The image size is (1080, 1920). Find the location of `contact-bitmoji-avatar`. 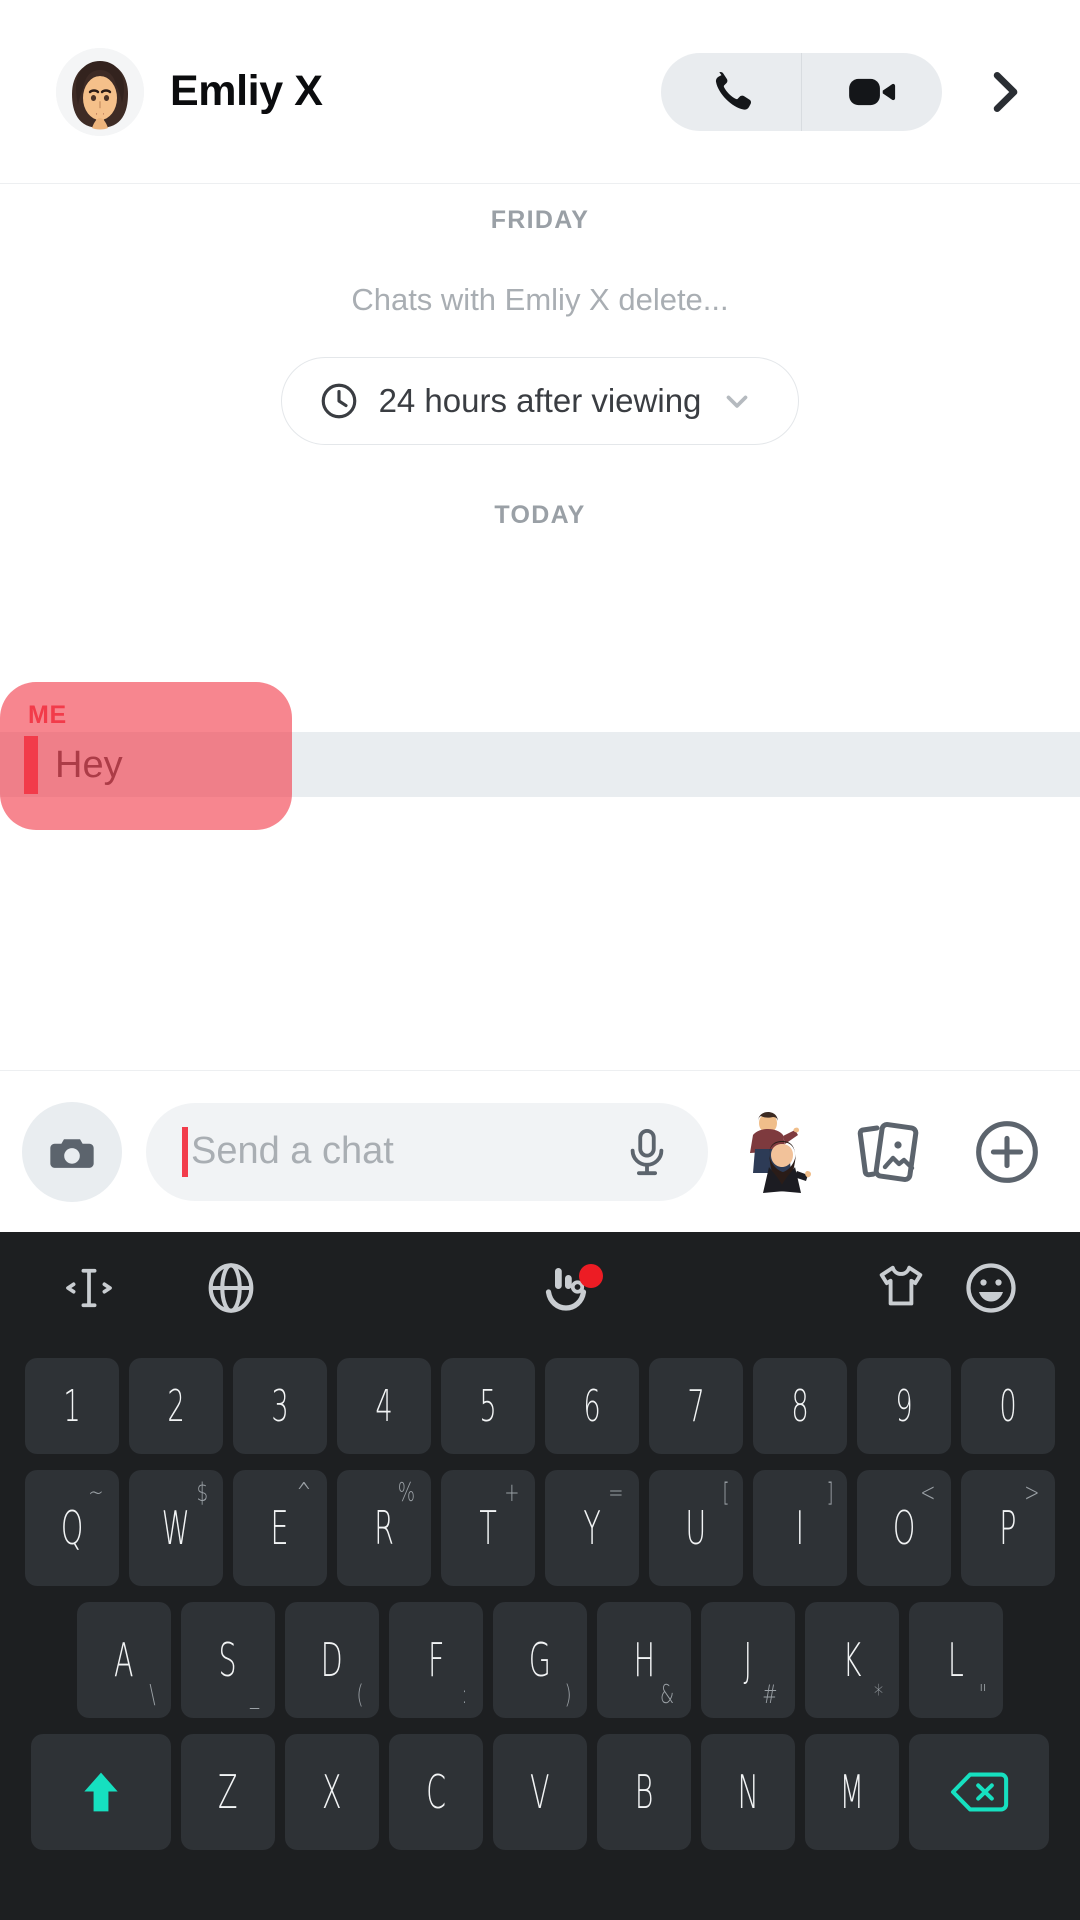

contact-bitmoji-avatar is located at coordinates (100, 91).